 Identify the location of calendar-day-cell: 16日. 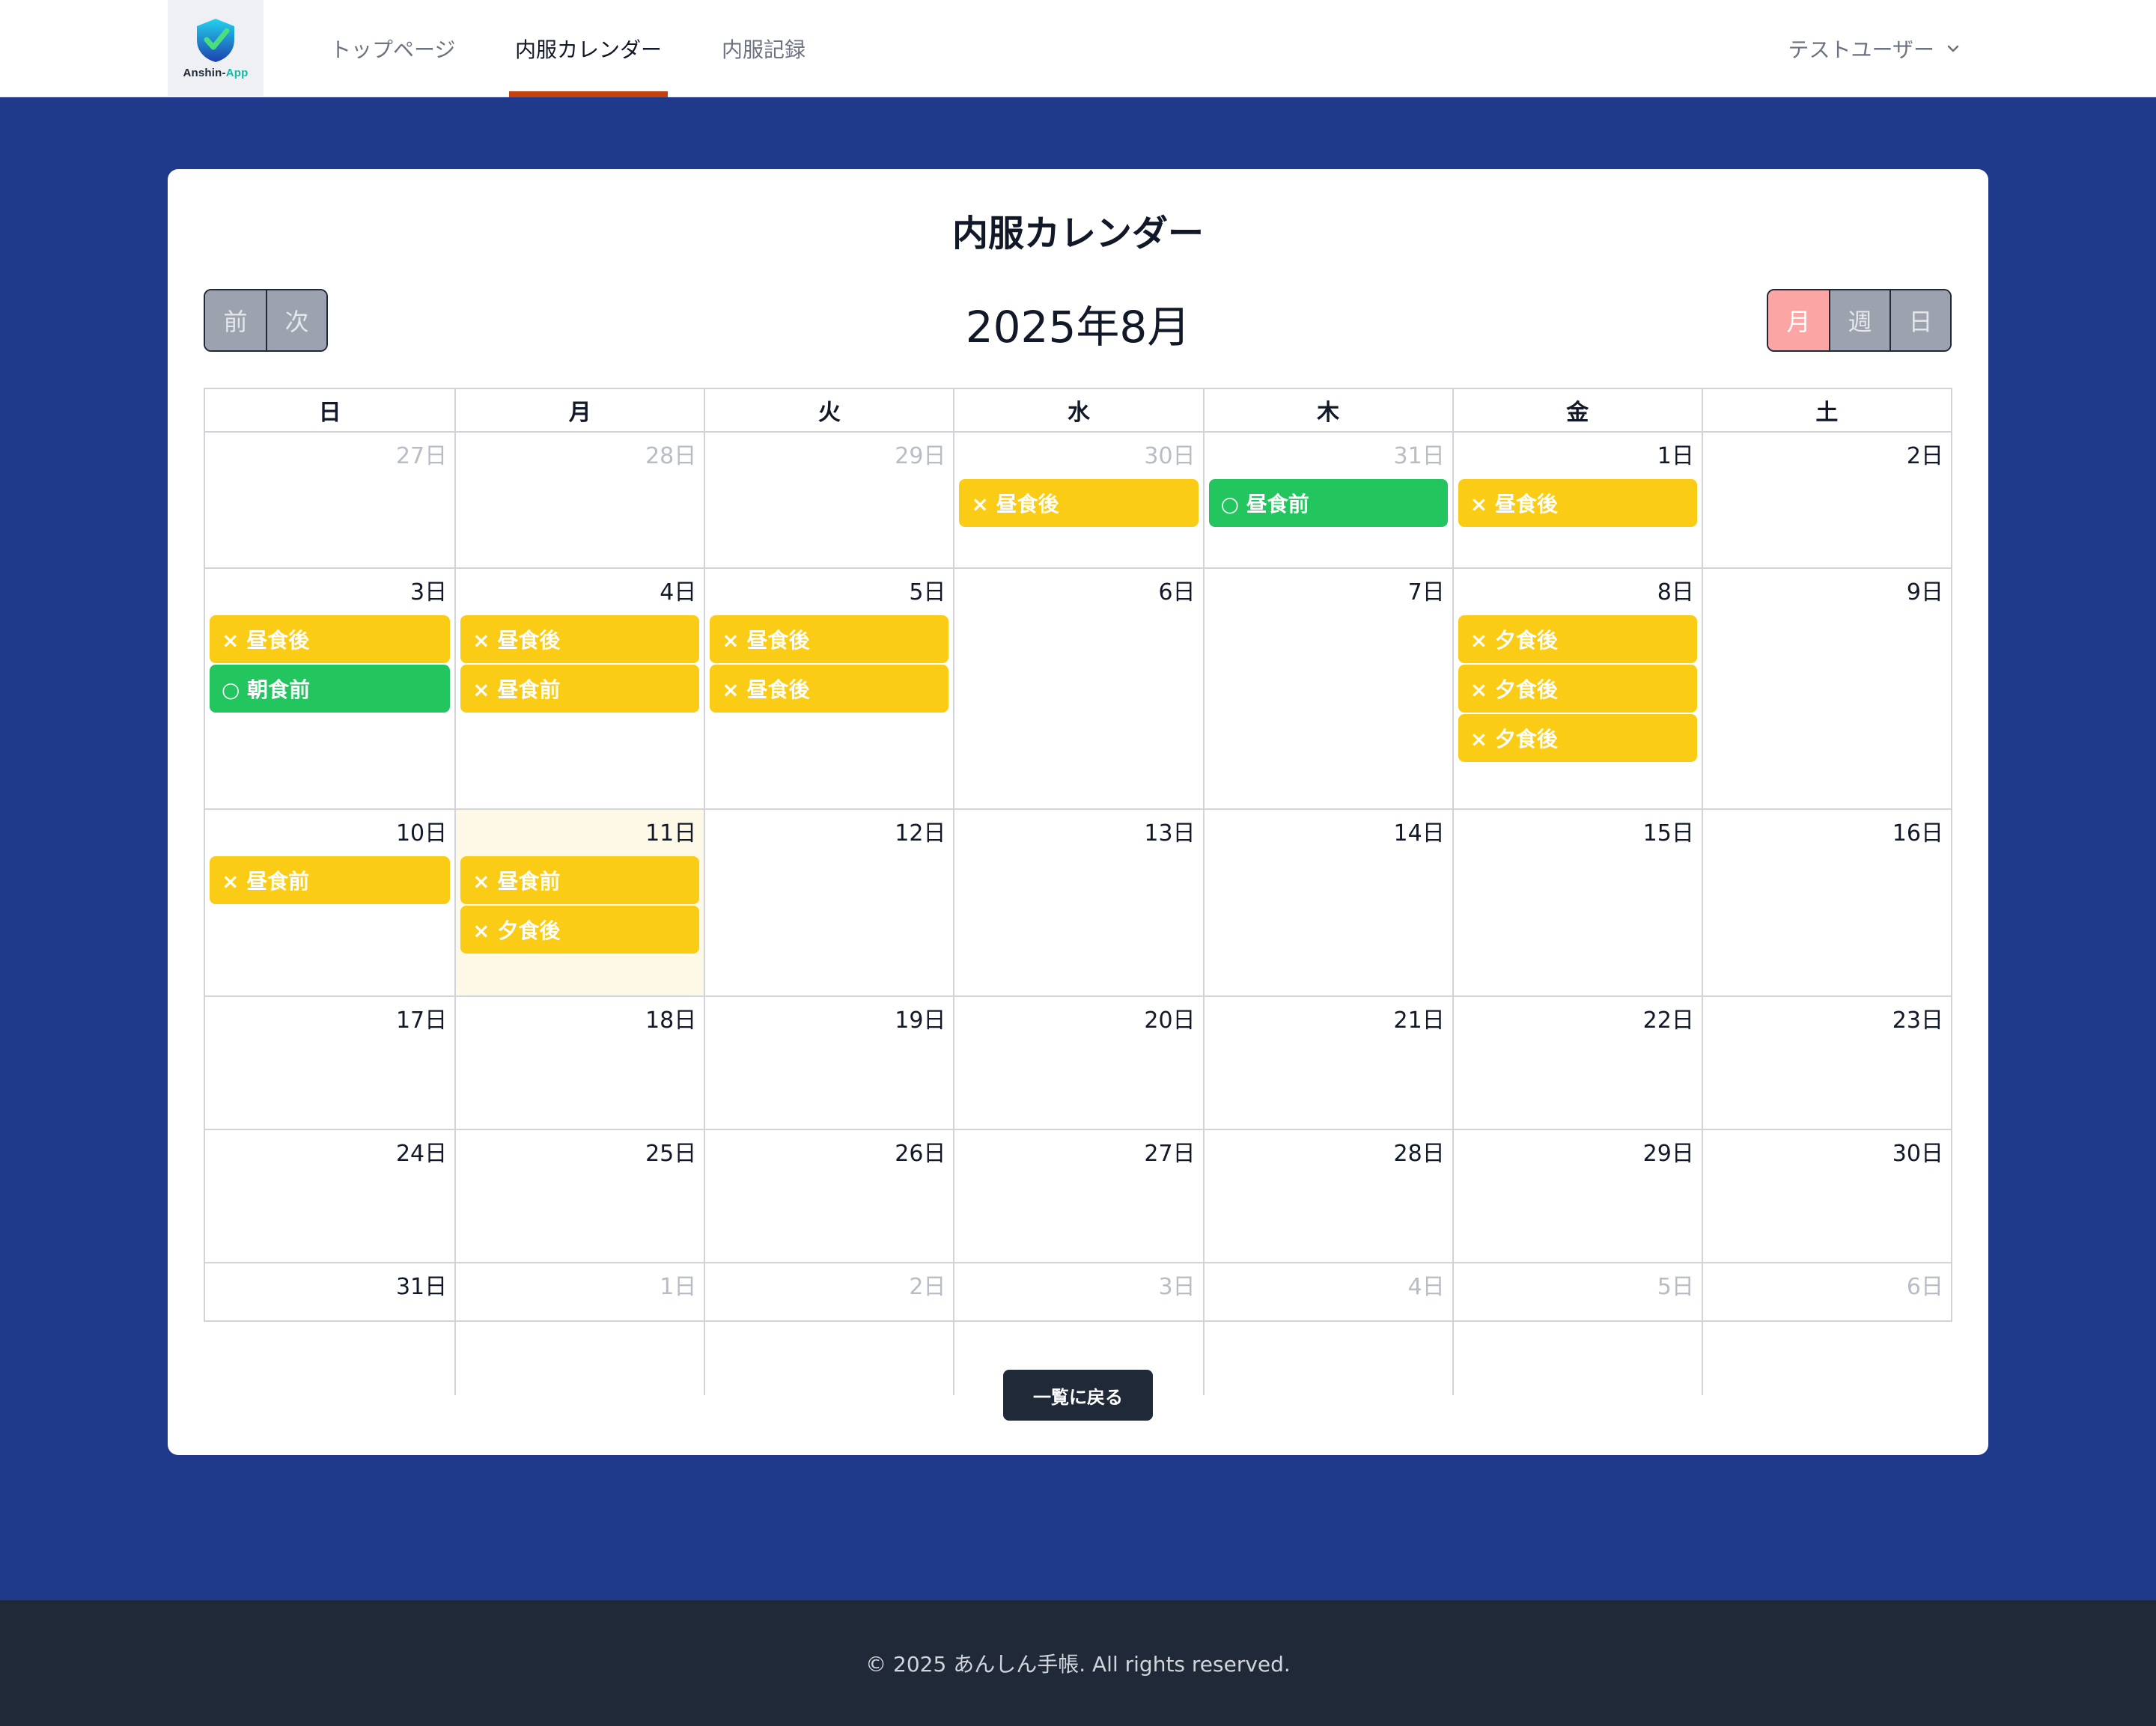
(1826, 902).